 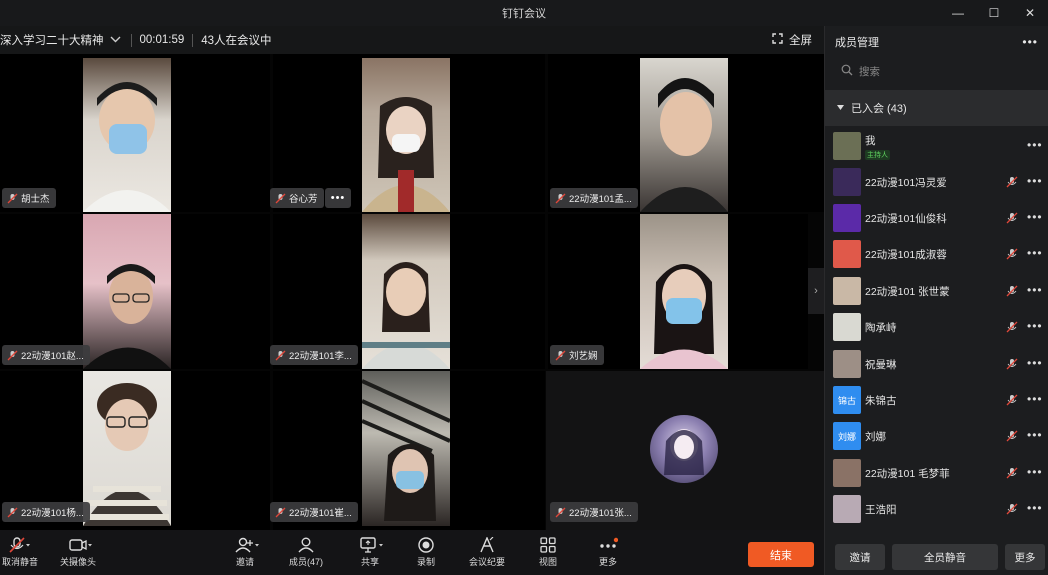 What do you see at coordinates (936, 327) in the screenshot?
I see `member-row: 陶承峙 •••` at bounding box center [936, 327].